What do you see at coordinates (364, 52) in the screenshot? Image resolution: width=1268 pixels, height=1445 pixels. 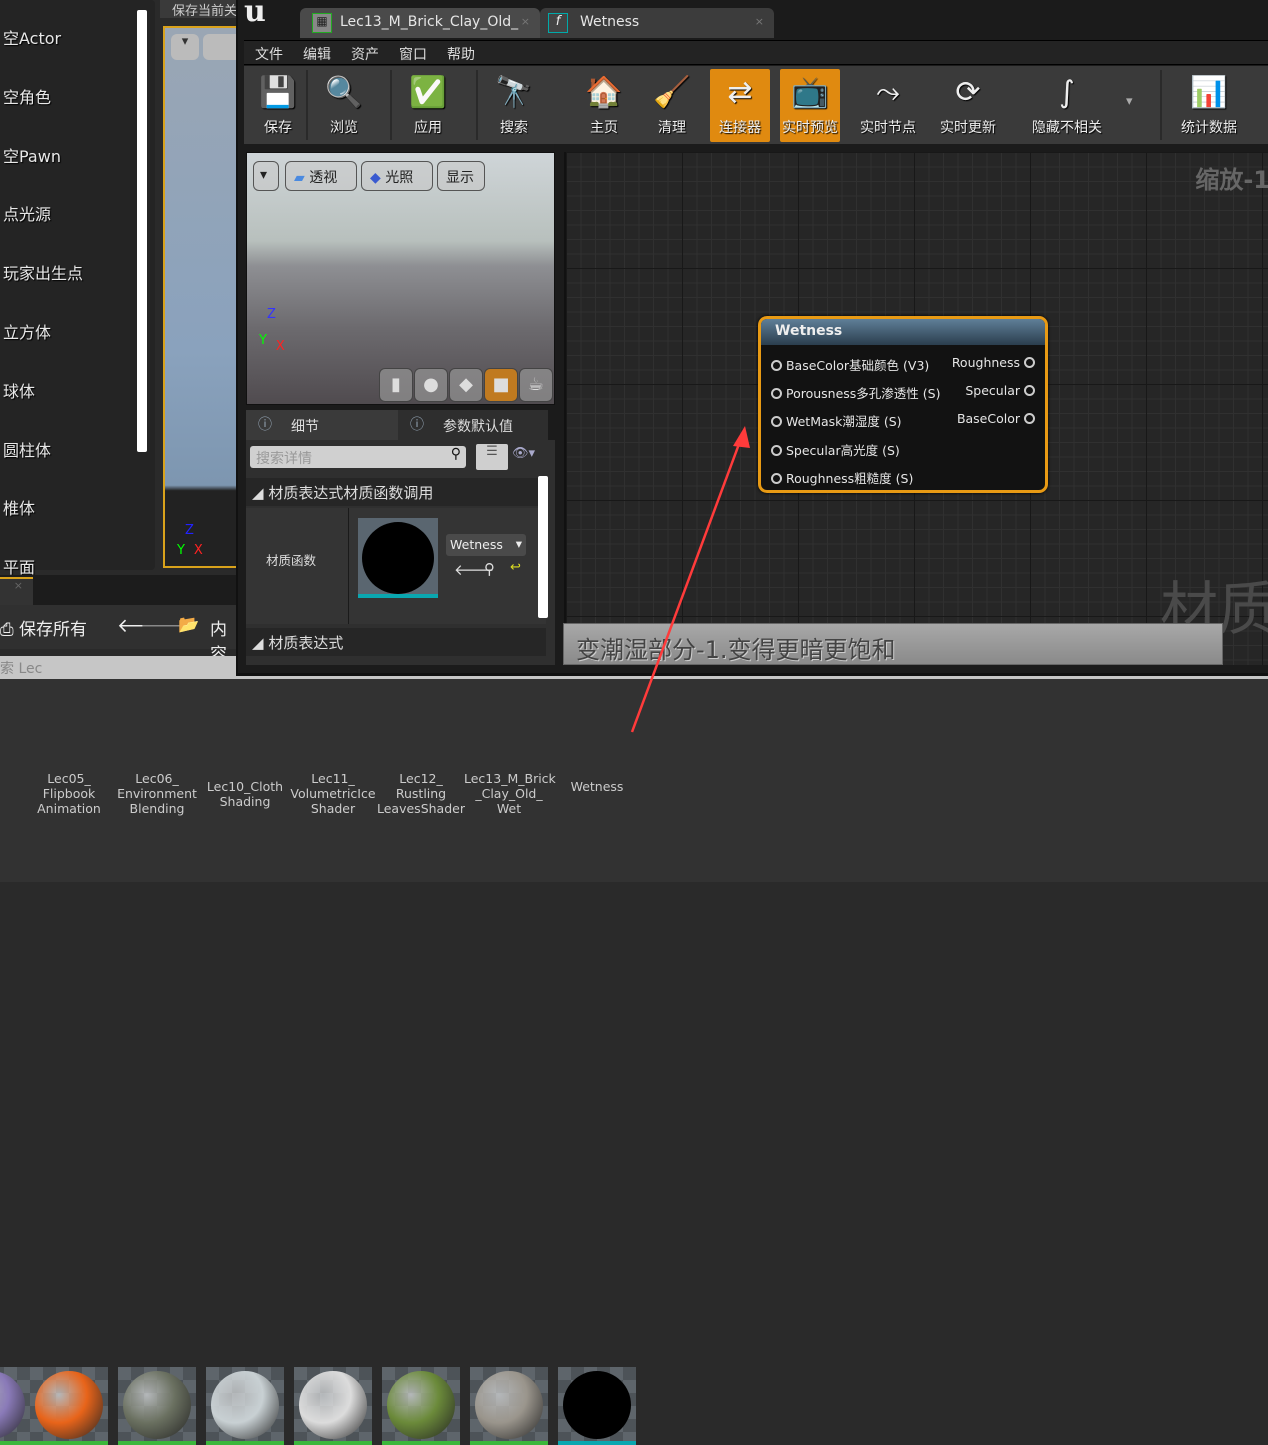 I see `menu-item: 资产` at bounding box center [364, 52].